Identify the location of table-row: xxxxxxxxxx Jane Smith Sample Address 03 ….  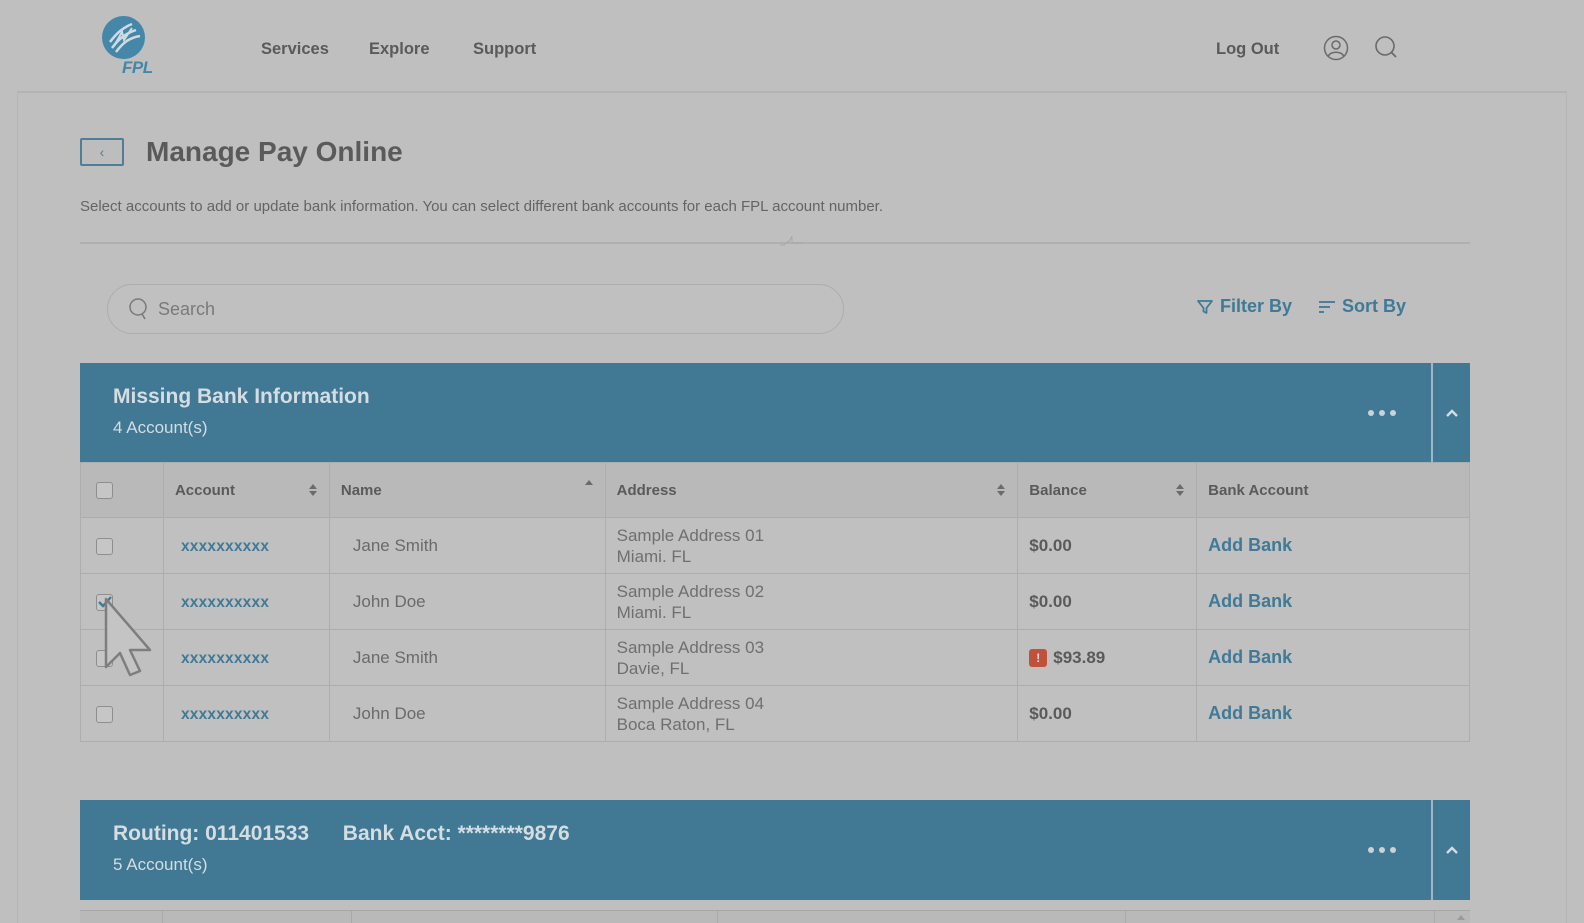
(775, 657).